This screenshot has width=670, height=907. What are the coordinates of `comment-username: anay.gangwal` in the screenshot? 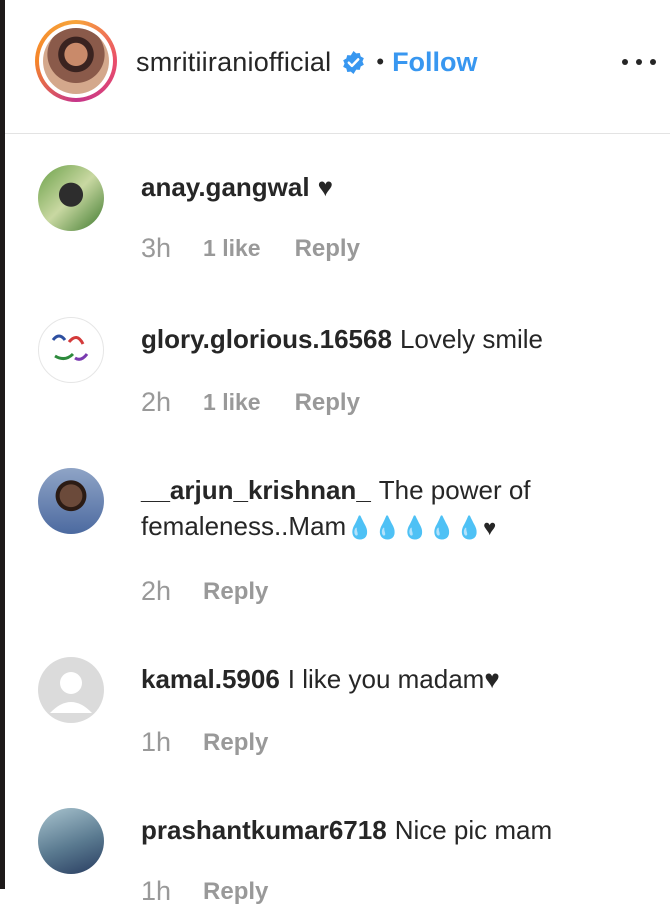 It's located at (225, 187).